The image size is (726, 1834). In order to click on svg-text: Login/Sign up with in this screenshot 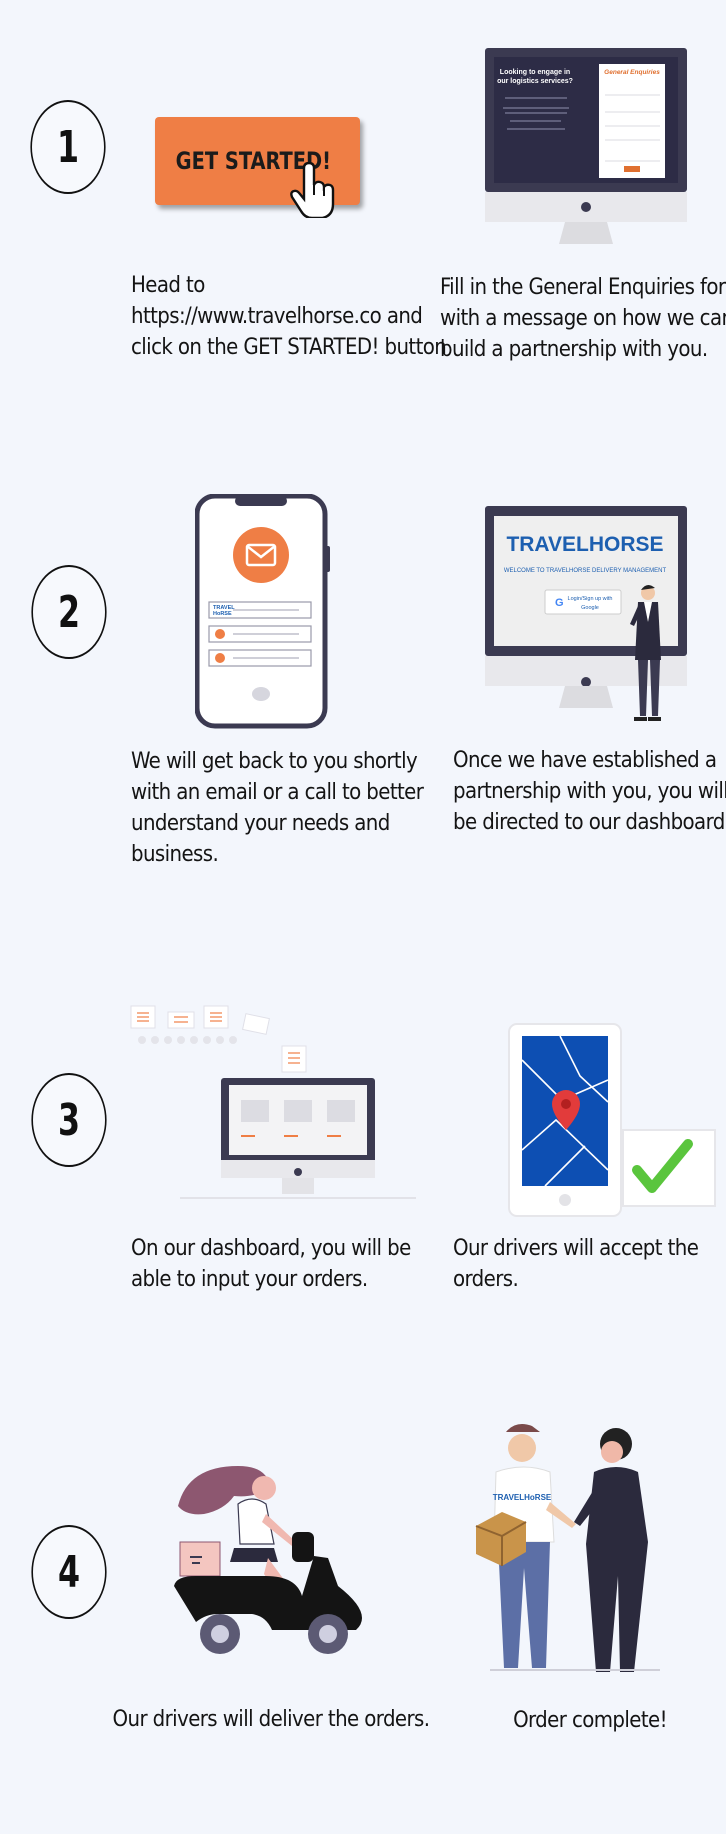, I will do `click(590, 599)`.